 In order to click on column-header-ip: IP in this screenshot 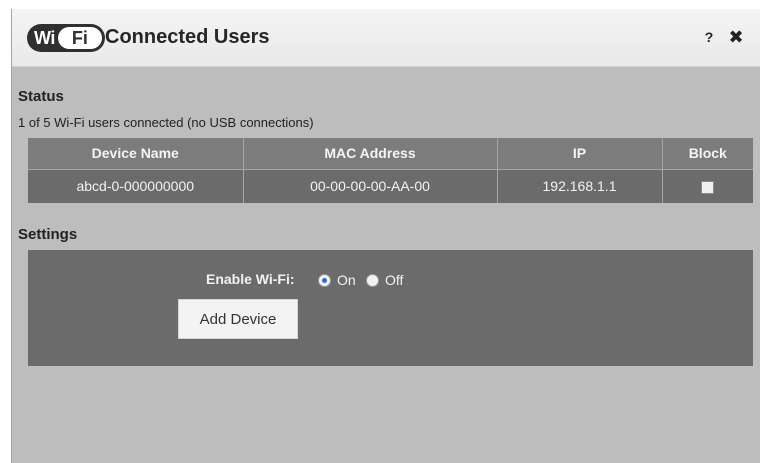, I will do `click(580, 153)`.